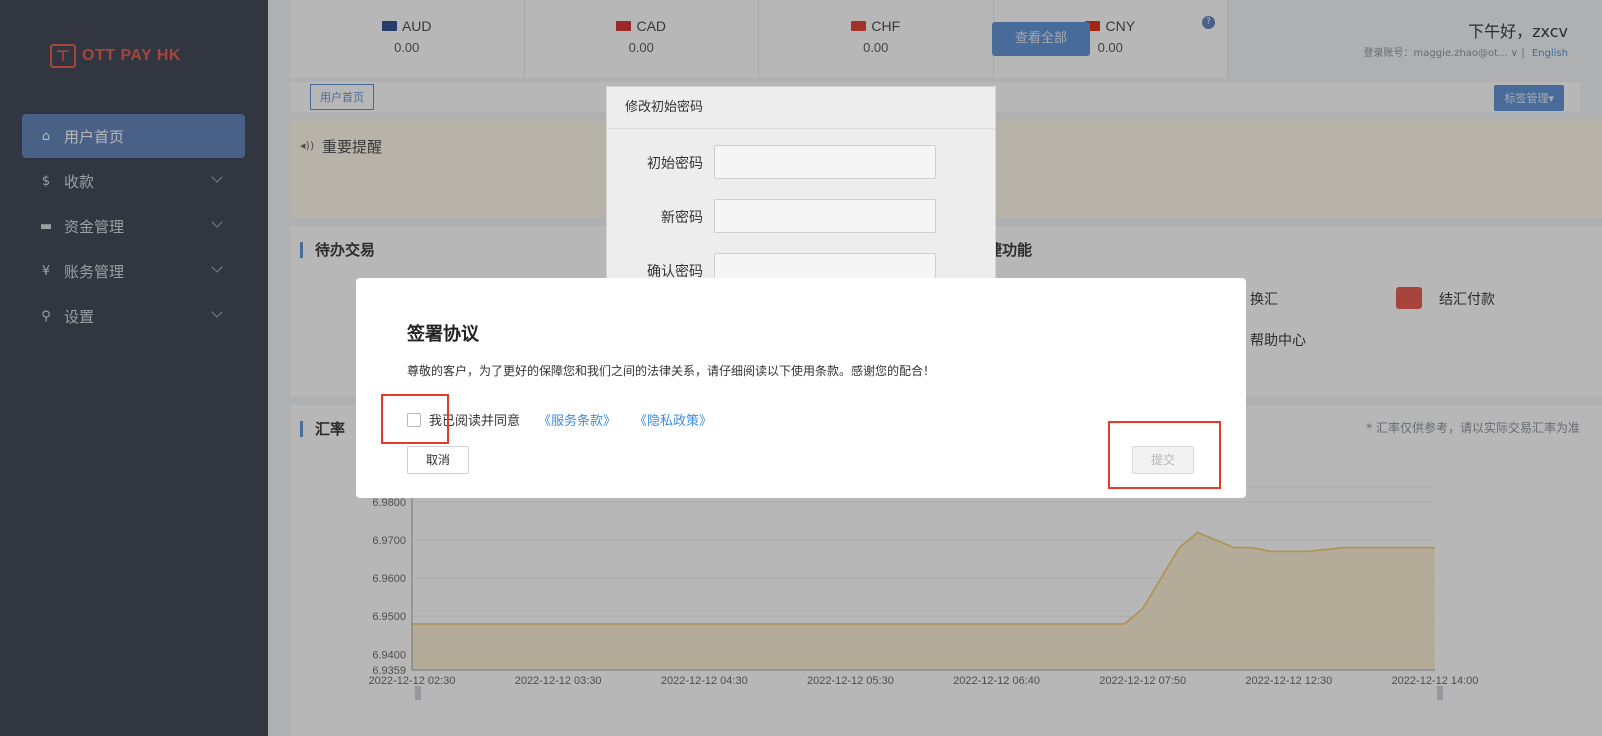 Image resolution: width=1602 pixels, height=736 pixels. I want to click on initial-password-input, so click(825, 162).